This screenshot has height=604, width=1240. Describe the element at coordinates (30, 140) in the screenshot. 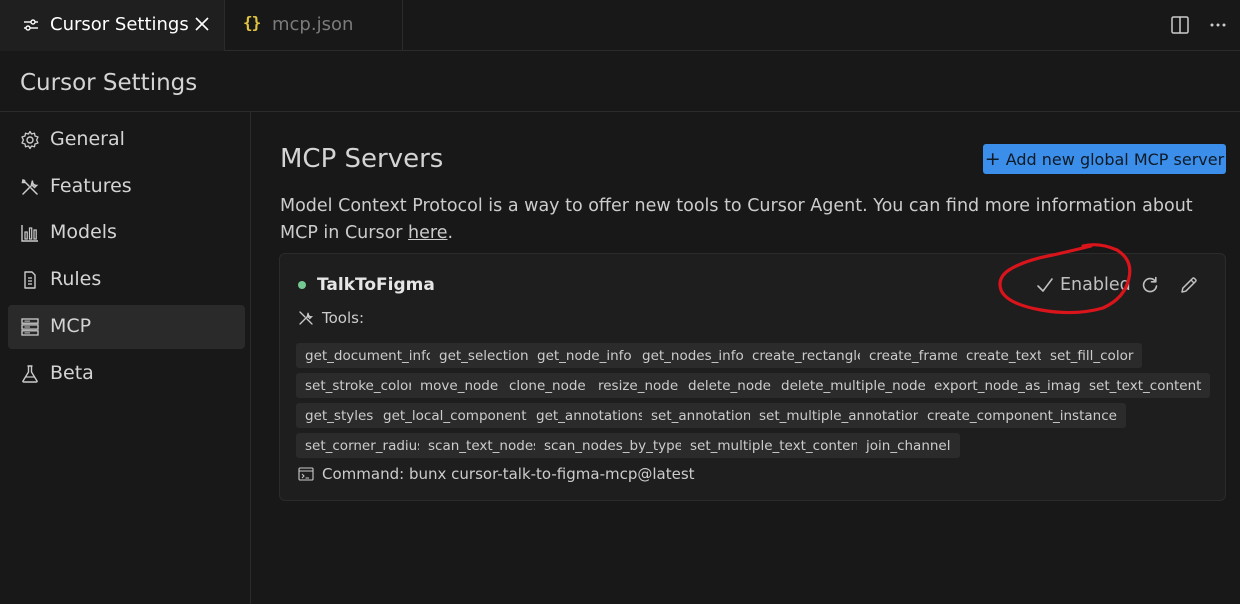

I see `gear-icon` at that location.